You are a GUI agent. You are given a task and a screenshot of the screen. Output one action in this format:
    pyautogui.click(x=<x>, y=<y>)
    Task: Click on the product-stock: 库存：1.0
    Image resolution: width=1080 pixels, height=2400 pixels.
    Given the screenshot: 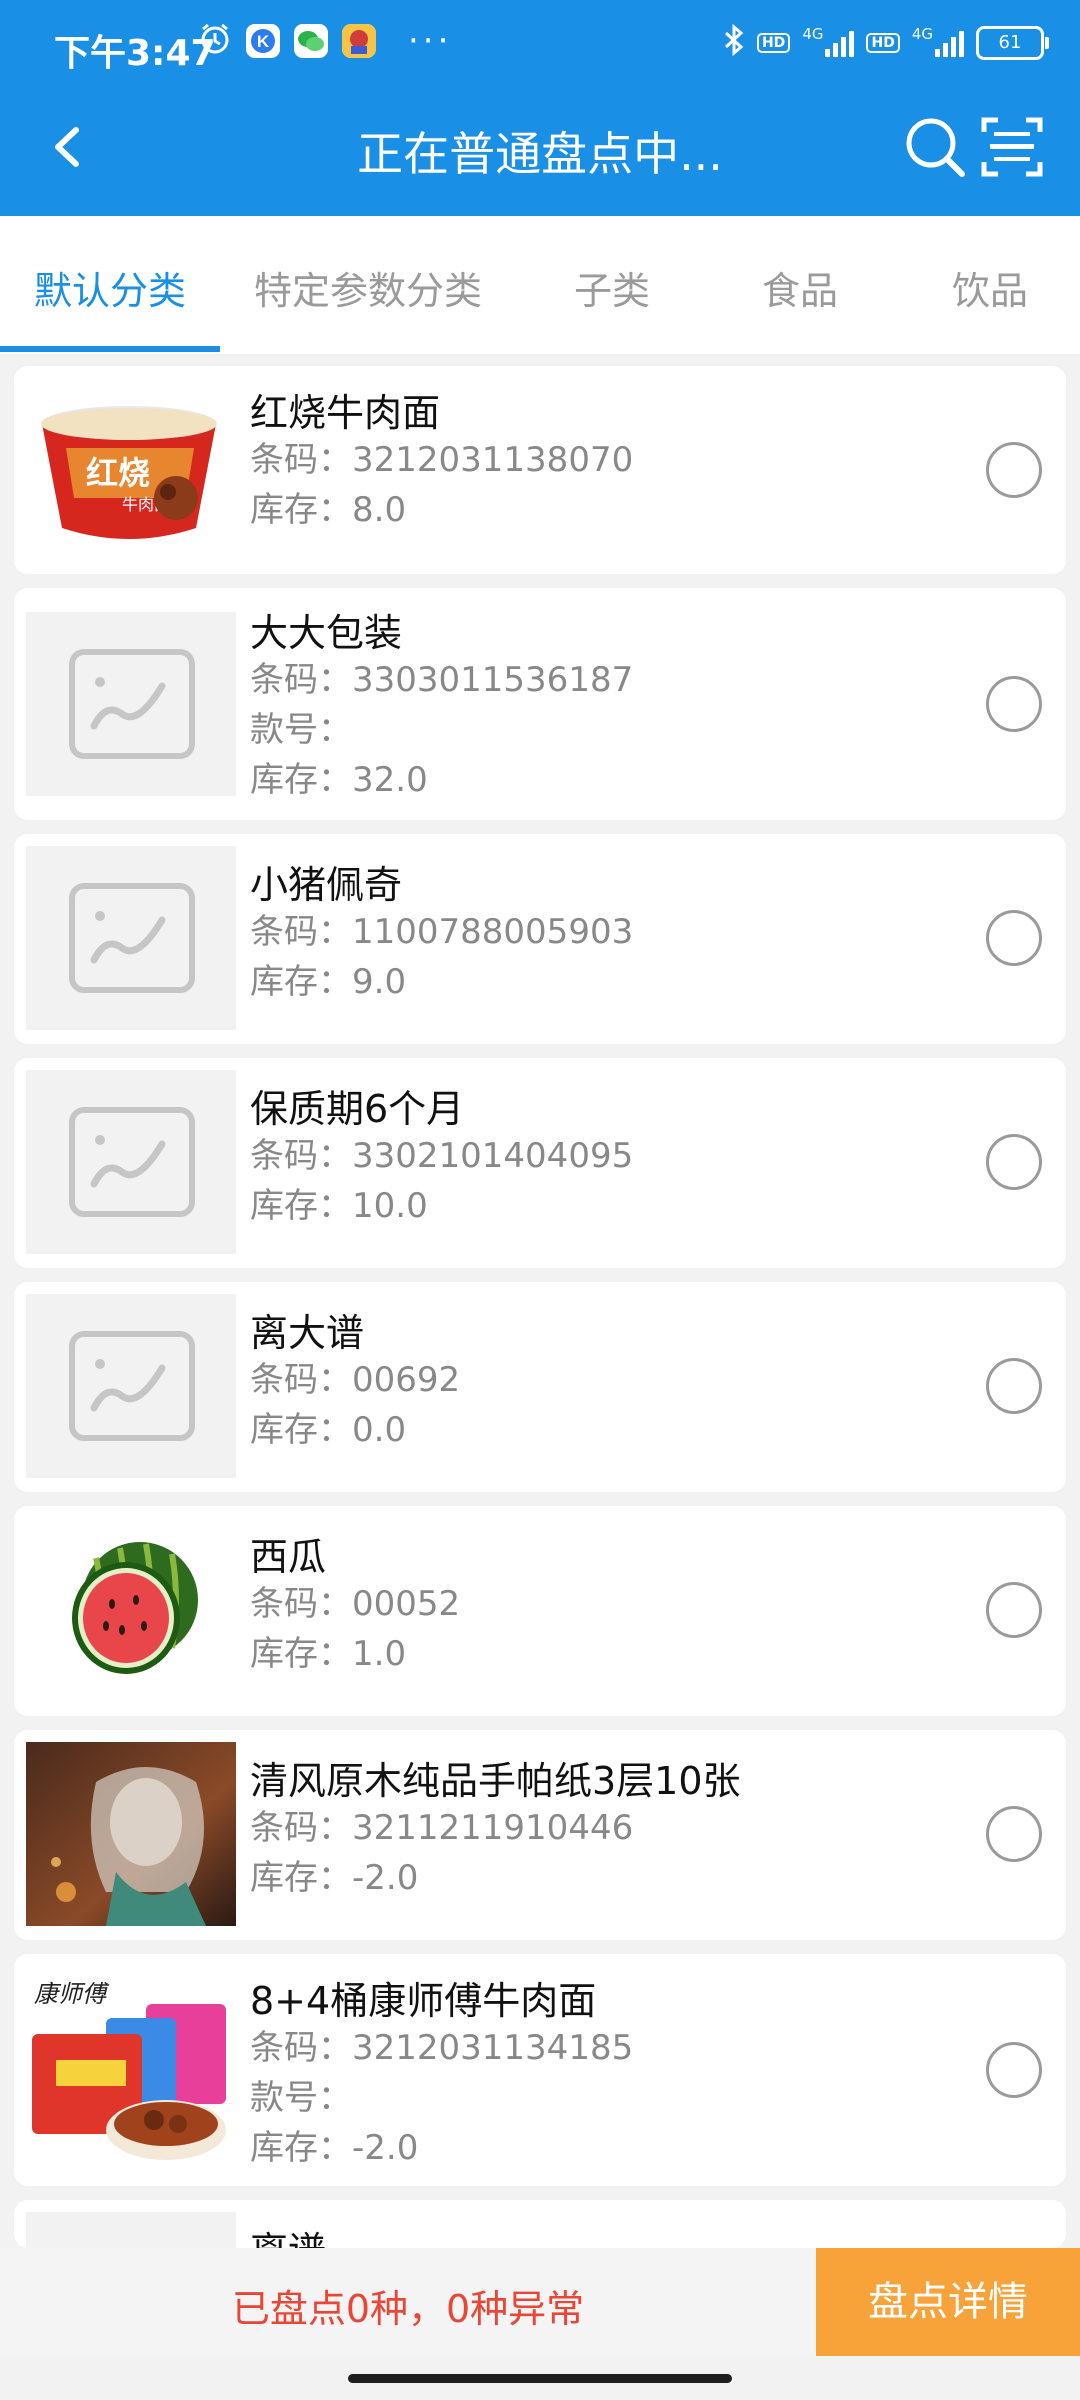 What is the action you would take?
    pyautogui.click(x=328, y=1654)
    